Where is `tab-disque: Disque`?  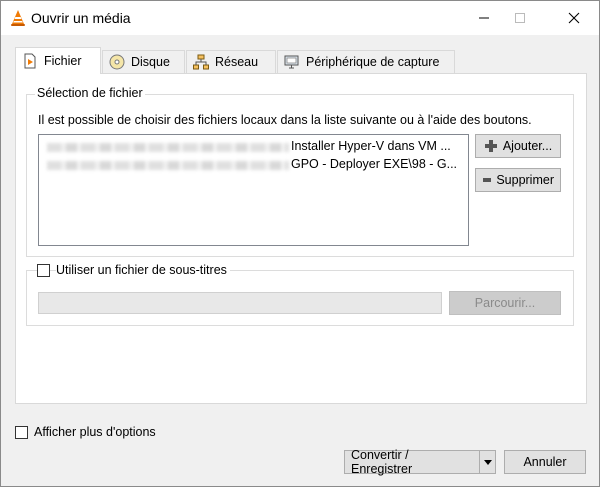
tab-disque: Disque is located at coordinates (143, 61).